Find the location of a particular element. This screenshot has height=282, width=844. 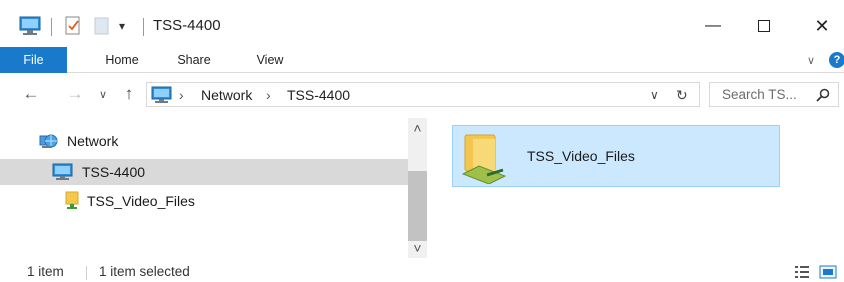

tab-share: Share is located at coordinates (194, 60).